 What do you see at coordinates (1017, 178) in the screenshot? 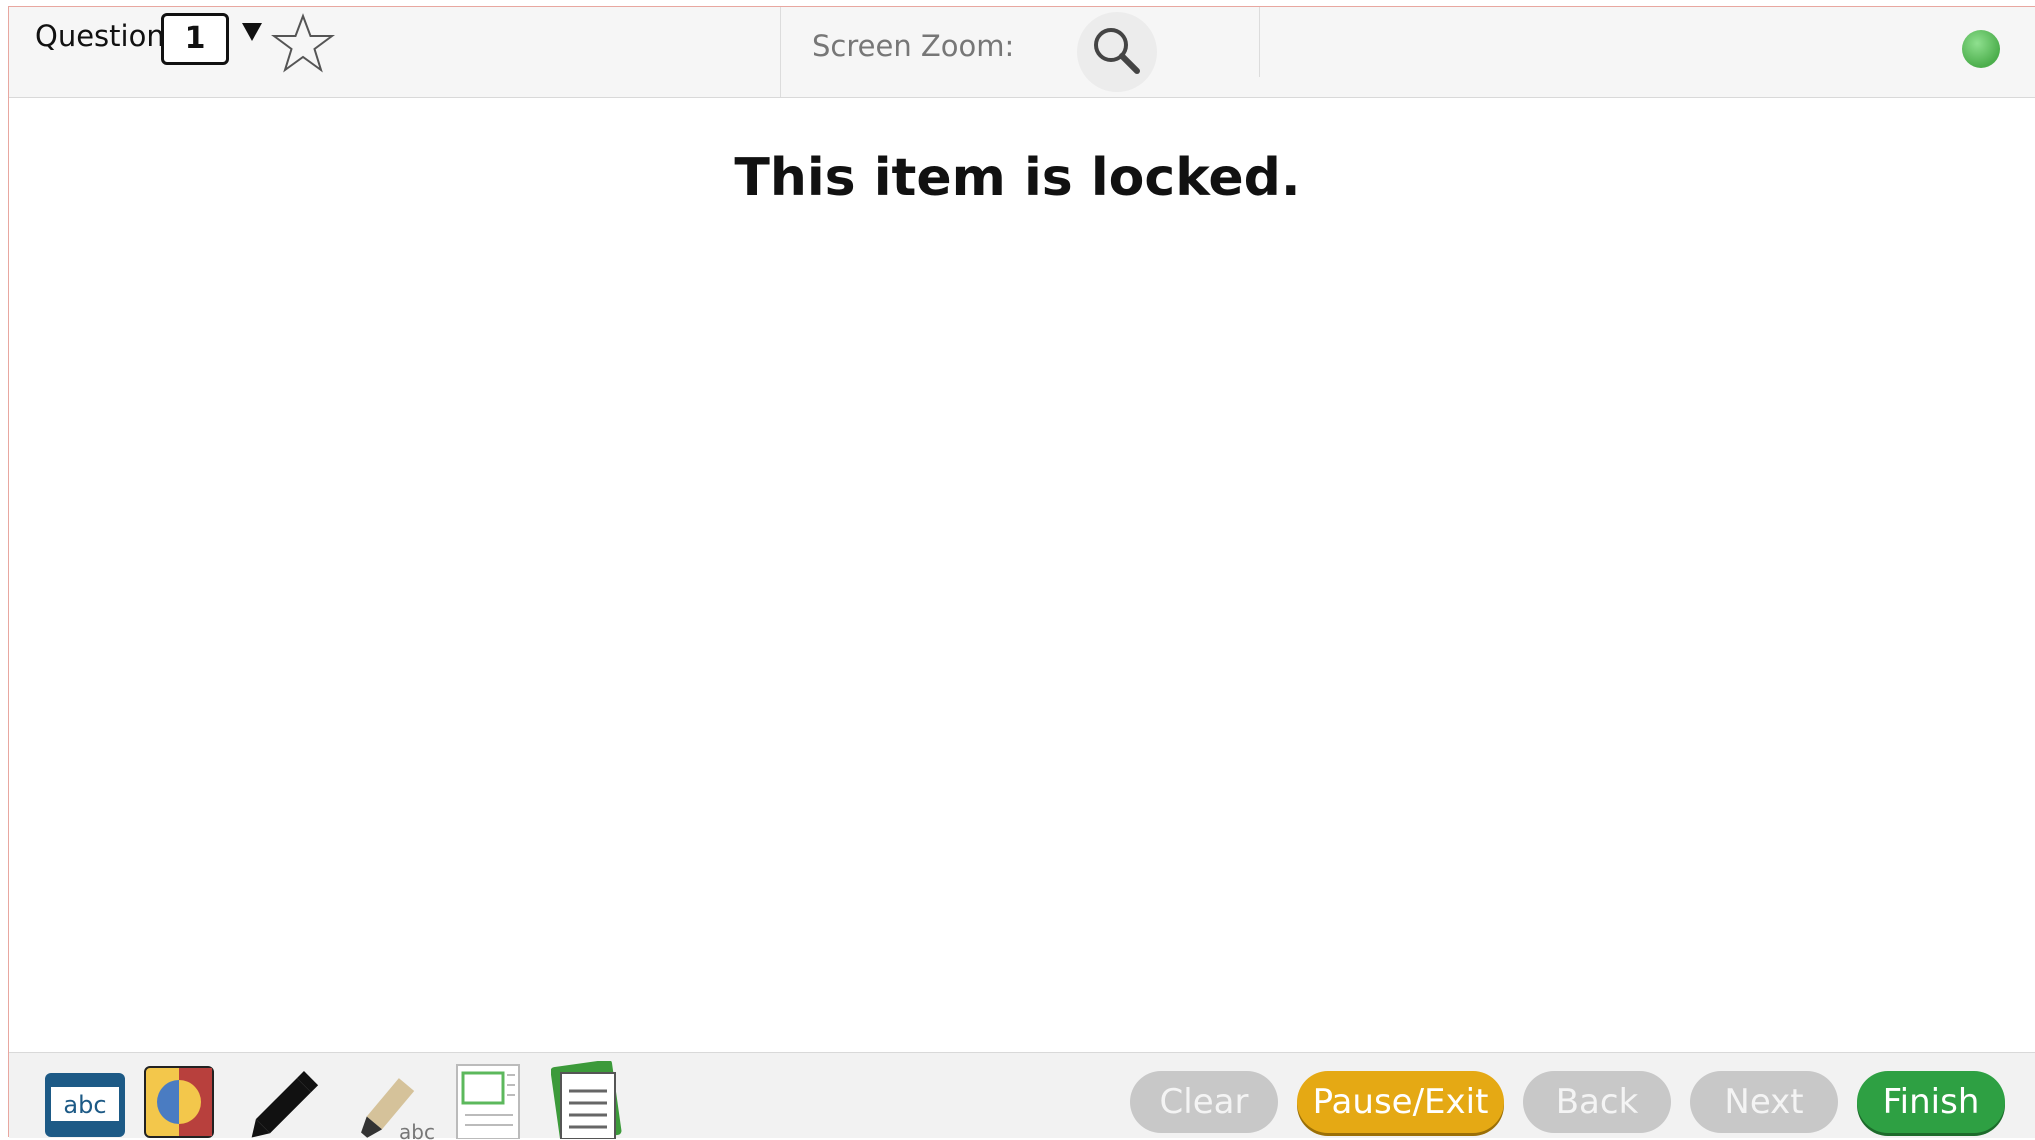
I see `locked-message: This item is locked.` at bounding box center [1017, 178].